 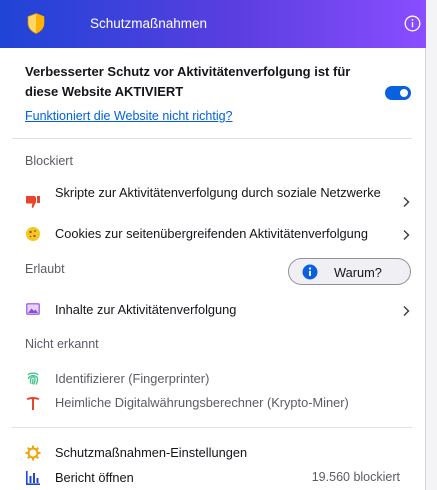 I want to click on cookie-icon, so click(x=33, y=234).